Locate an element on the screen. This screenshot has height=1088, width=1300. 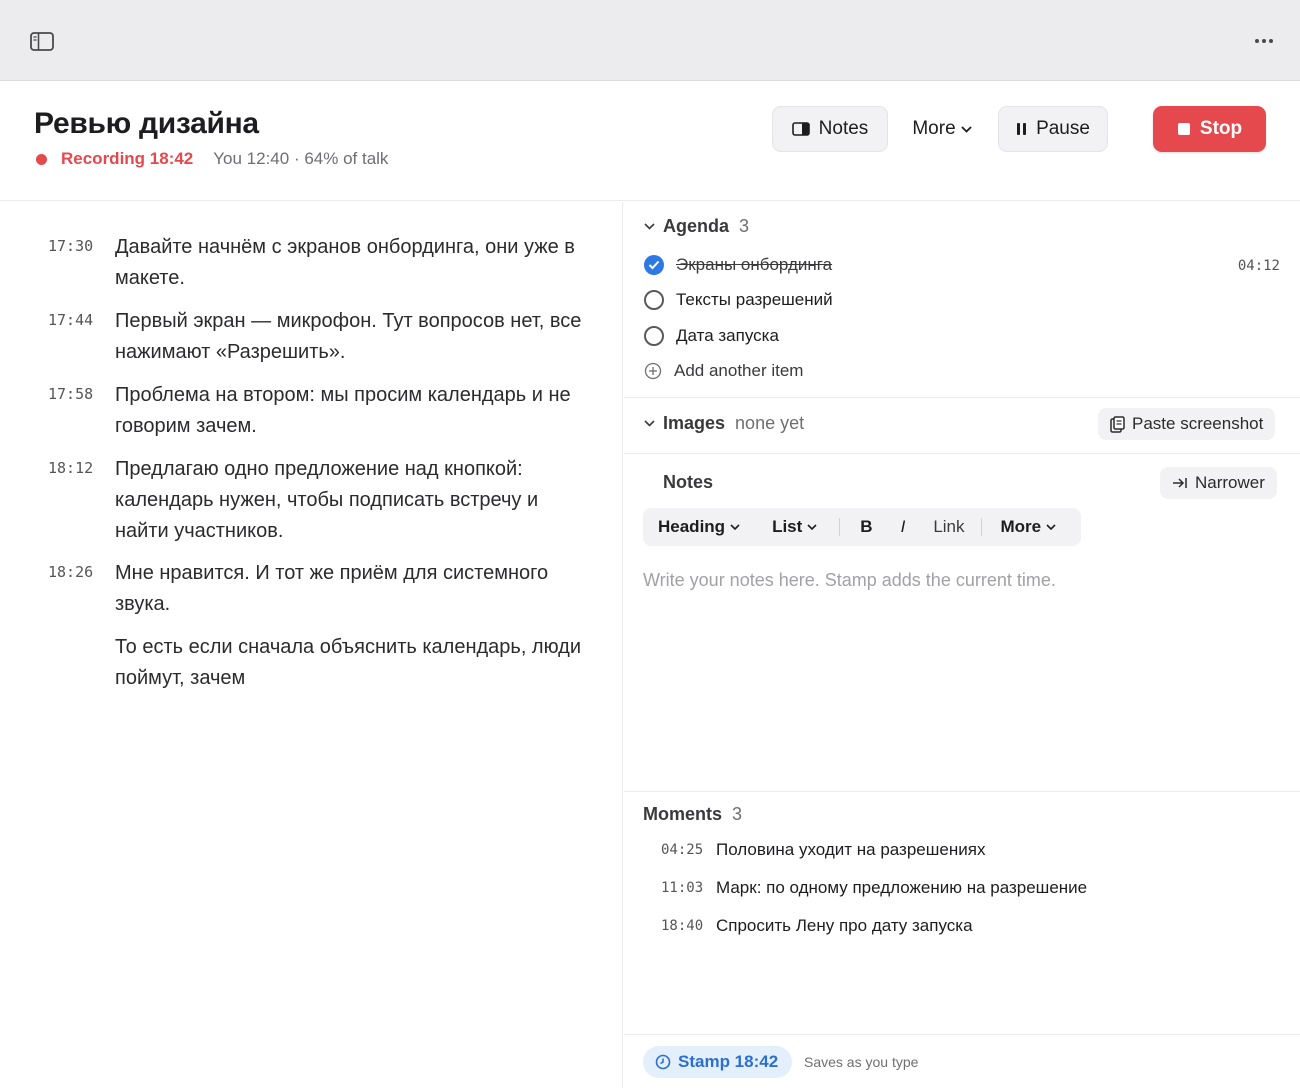
moment-text: Спросить Лену про дату запуска is located at coordinates (844, 925).